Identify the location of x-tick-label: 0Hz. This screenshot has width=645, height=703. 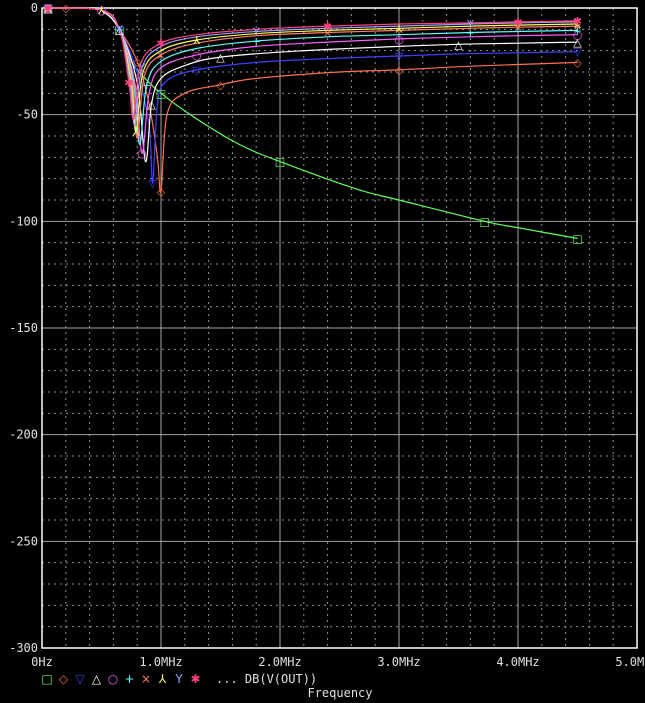
(42, 662).